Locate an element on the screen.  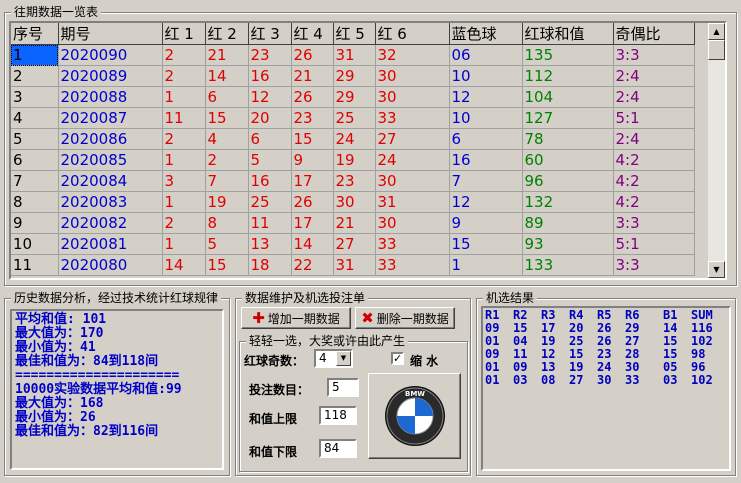
table-cell-r2: 5 is located at coordinates (227, 244).